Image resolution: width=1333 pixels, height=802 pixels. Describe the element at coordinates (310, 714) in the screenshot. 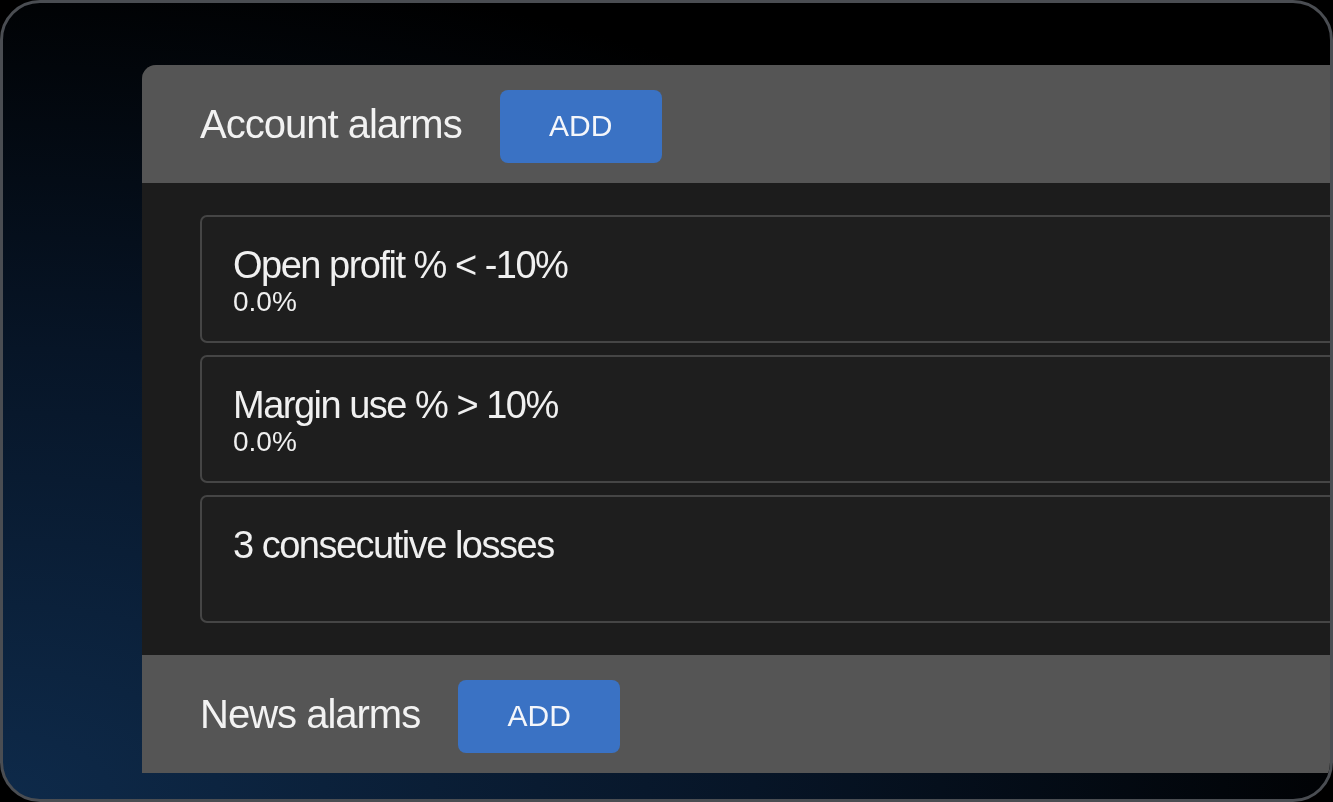

I see `section-title: News alarms` at that location.